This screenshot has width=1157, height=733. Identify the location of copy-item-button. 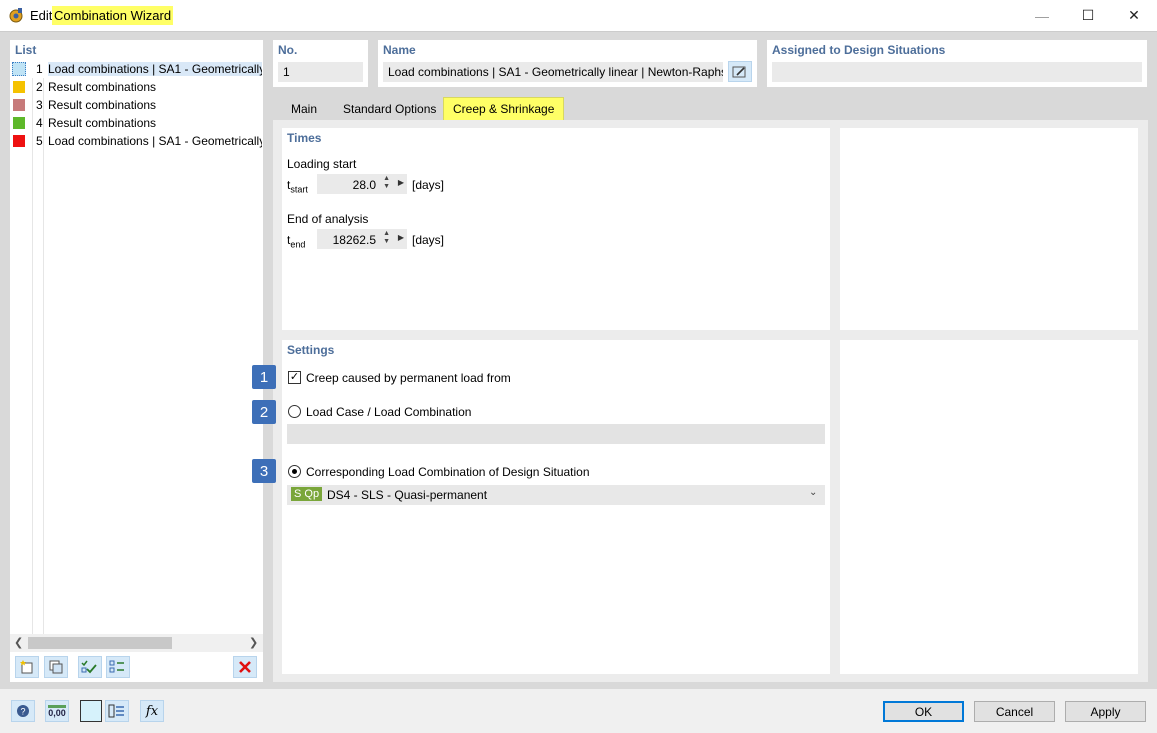
(56, 667).